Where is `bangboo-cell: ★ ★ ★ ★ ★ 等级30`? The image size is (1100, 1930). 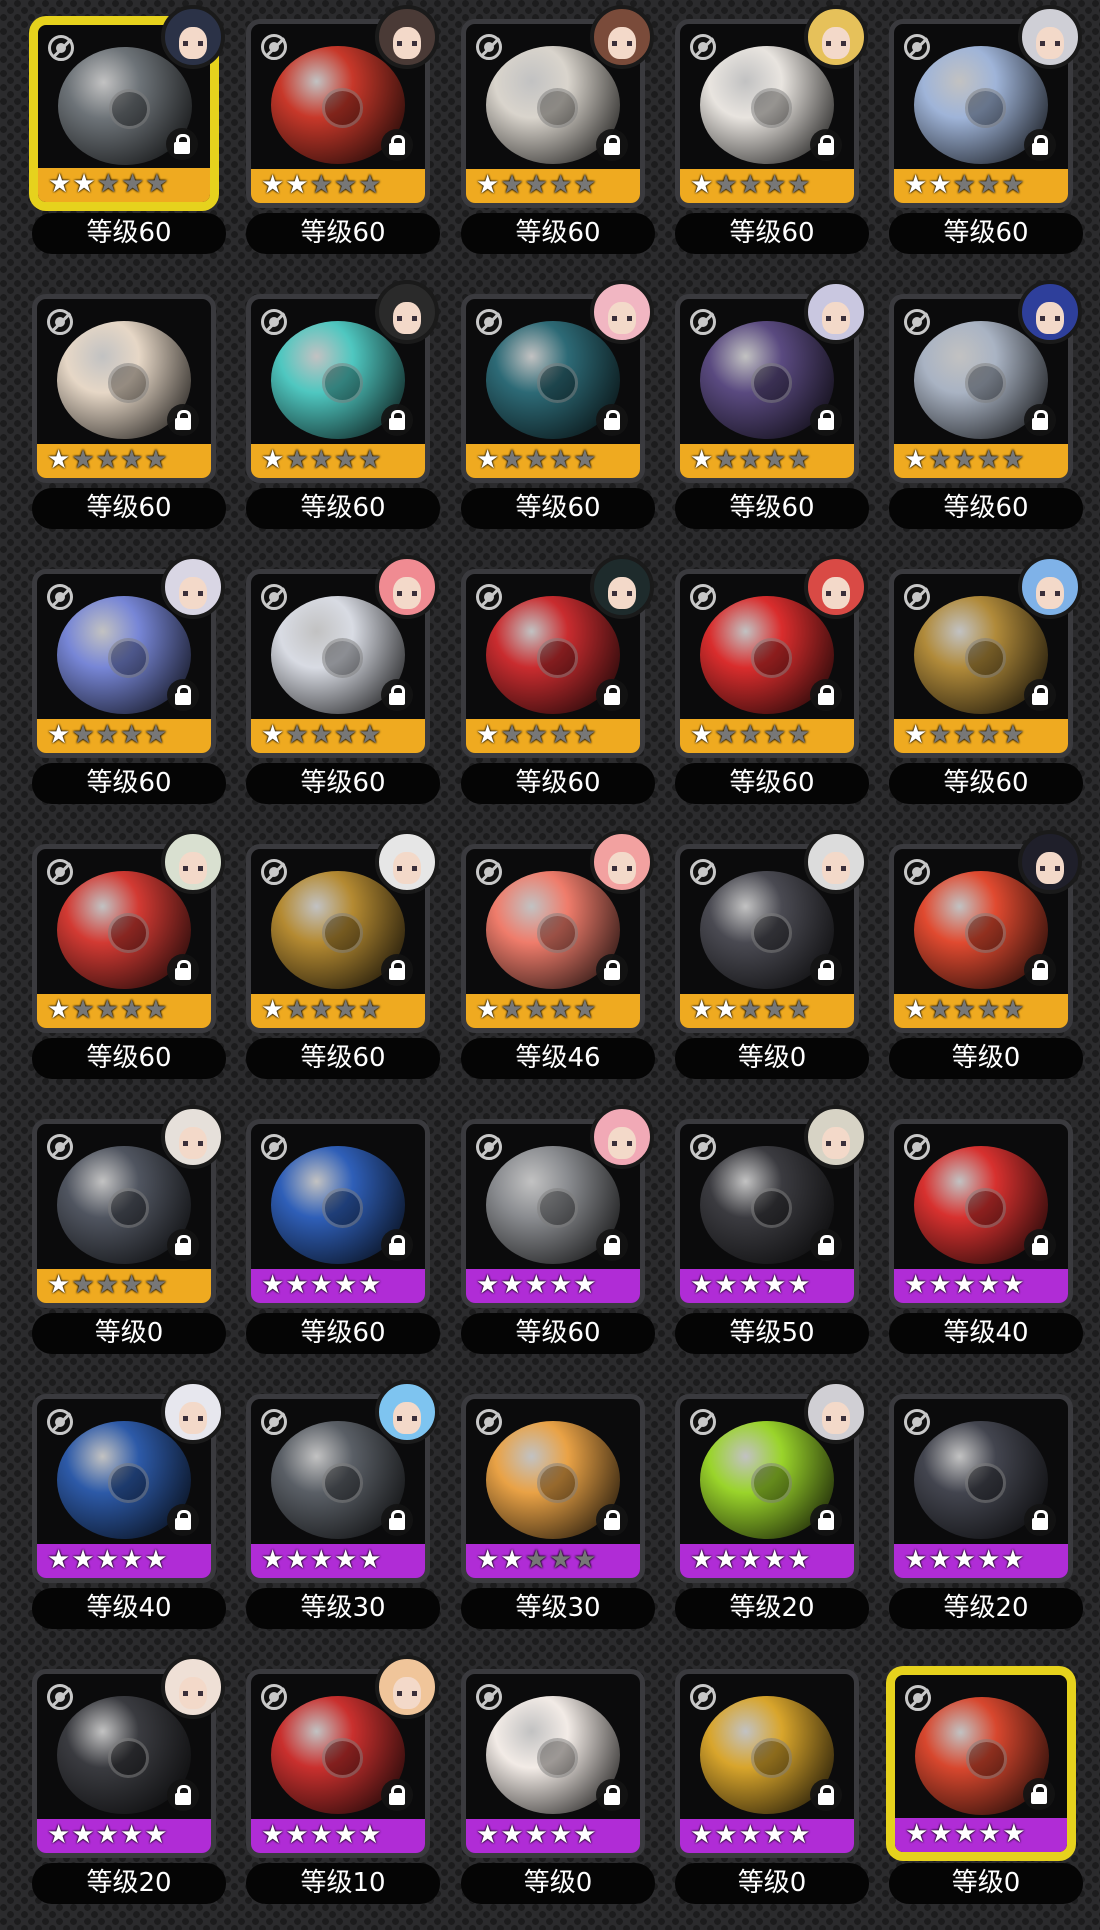 bangboo-cell: ★ ★ ★ ★ ★ 等级30 is located at coordinates (341, 1517).